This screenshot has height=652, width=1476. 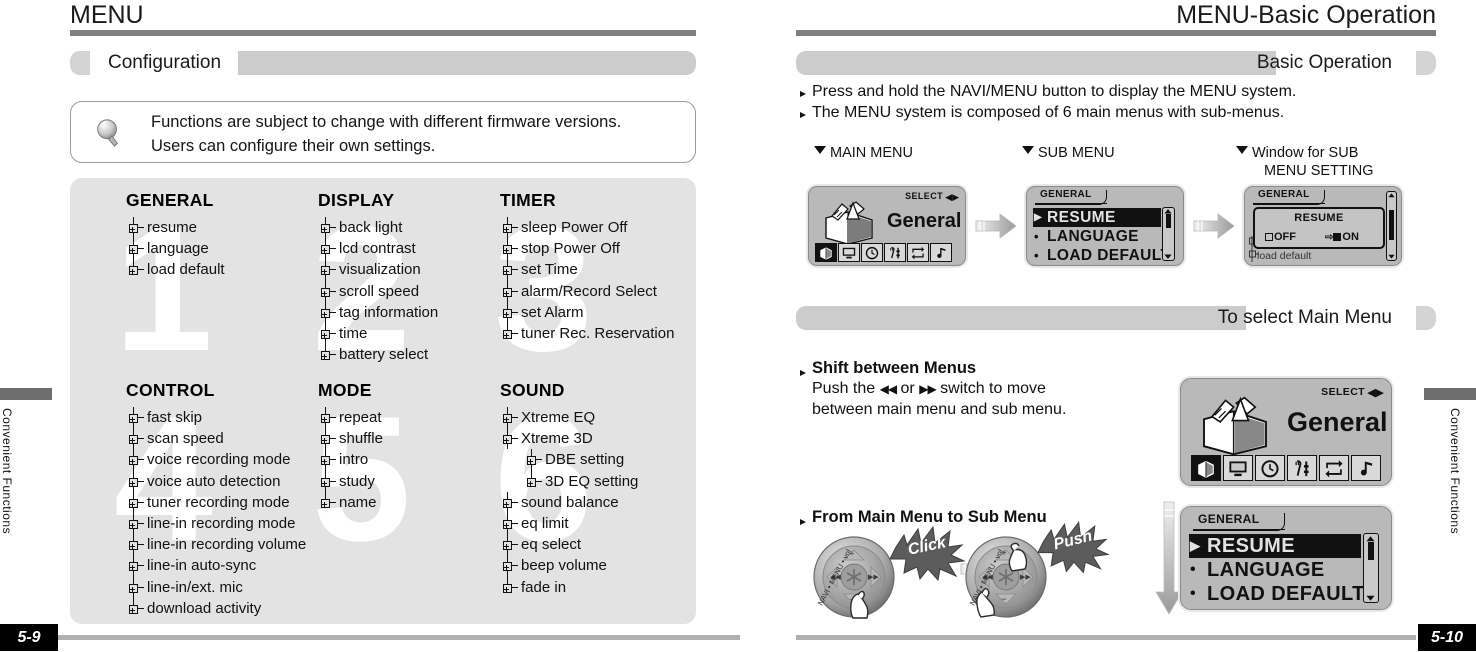 I want to click on list-item: line-in auto-sync, so click(x=216, y=566).